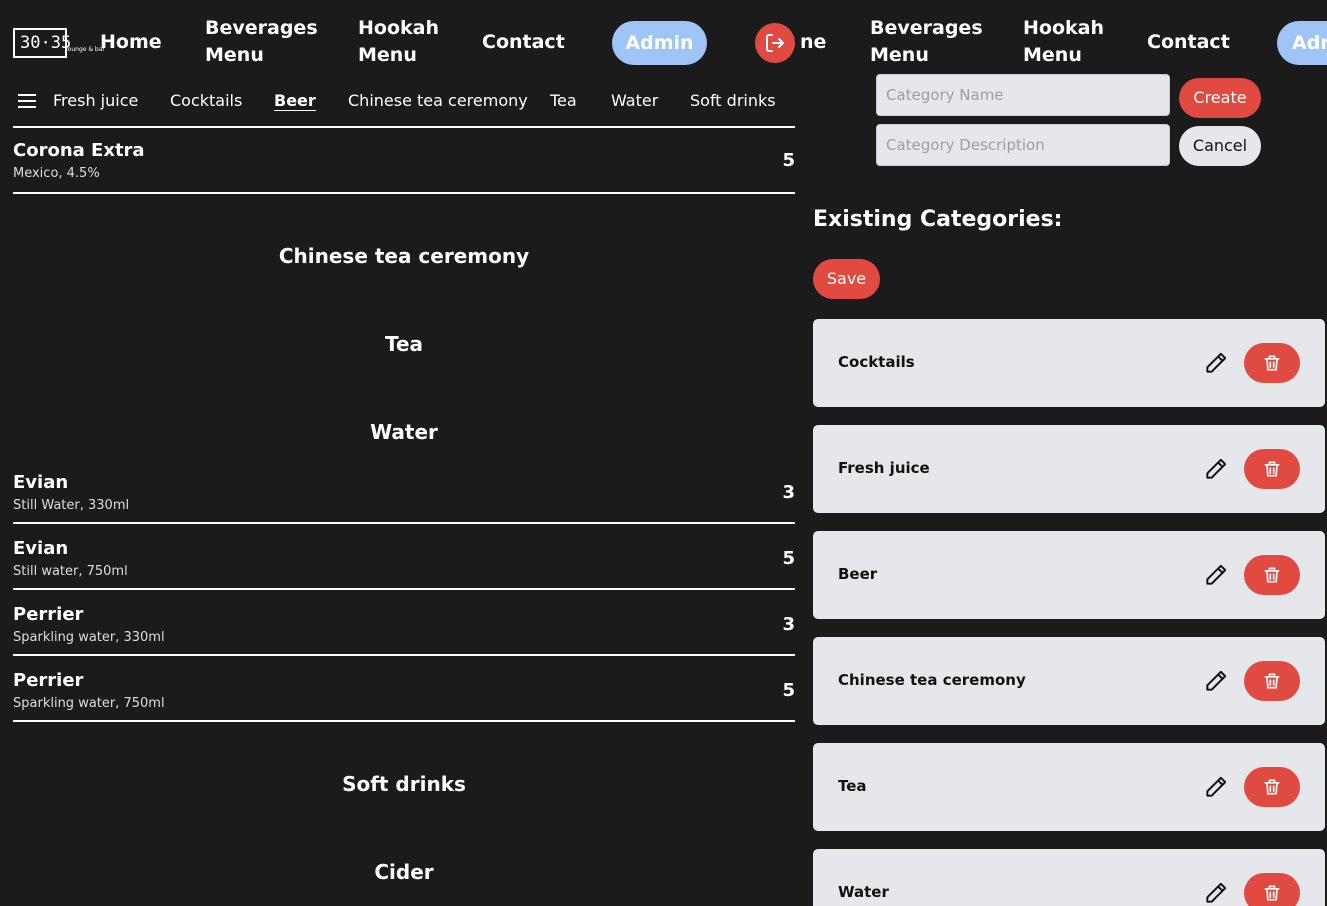  What do you see at coordinates (1220, 98) in the screenshot?
I see `create-button: Create` at bounding box center [1220, 98].